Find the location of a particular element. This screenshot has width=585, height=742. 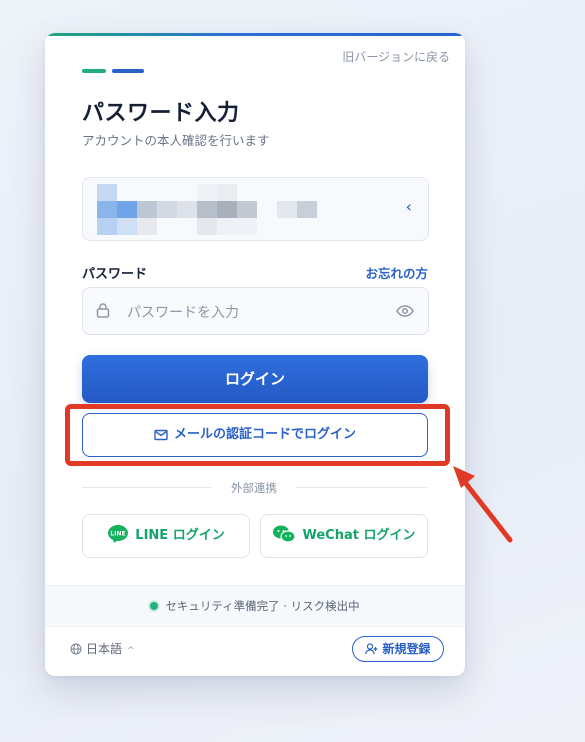

account-selector: ‹ is located at coordinates (255, 209).